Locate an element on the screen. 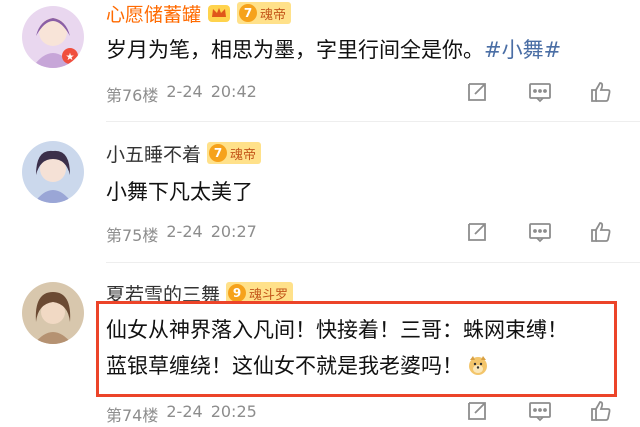  hashtag-link: #小舞# is located at coordinates (522, 50).